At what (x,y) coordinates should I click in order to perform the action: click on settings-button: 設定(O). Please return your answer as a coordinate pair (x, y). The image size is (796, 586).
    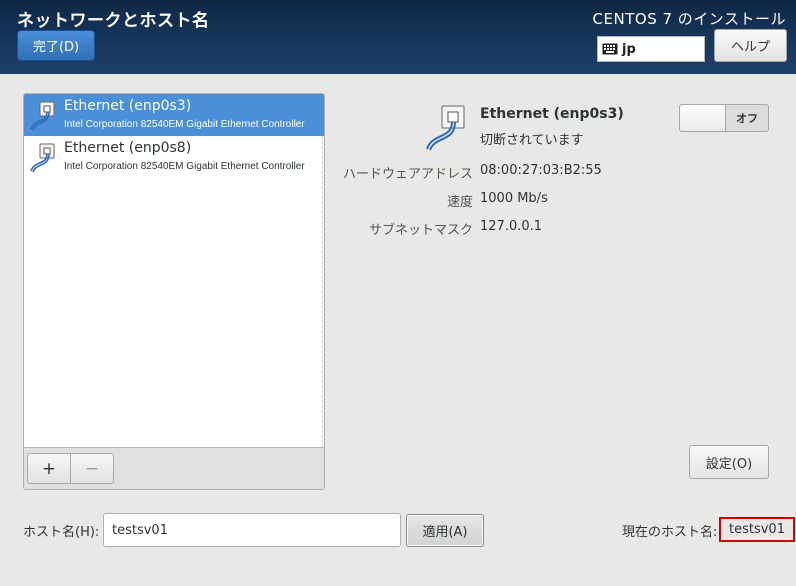
    Looking at the image, I should click on (729, 462).